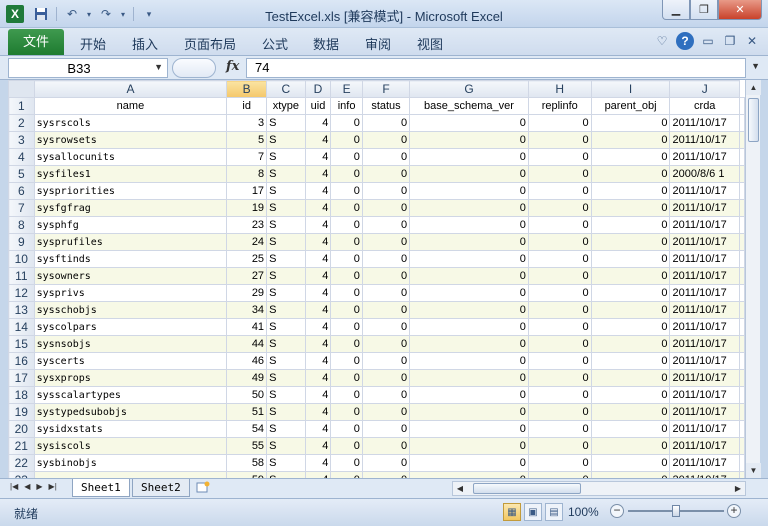 The height and width of the screenshot is (526, 768). I want to click on row-header: 15, so click(21, 344).